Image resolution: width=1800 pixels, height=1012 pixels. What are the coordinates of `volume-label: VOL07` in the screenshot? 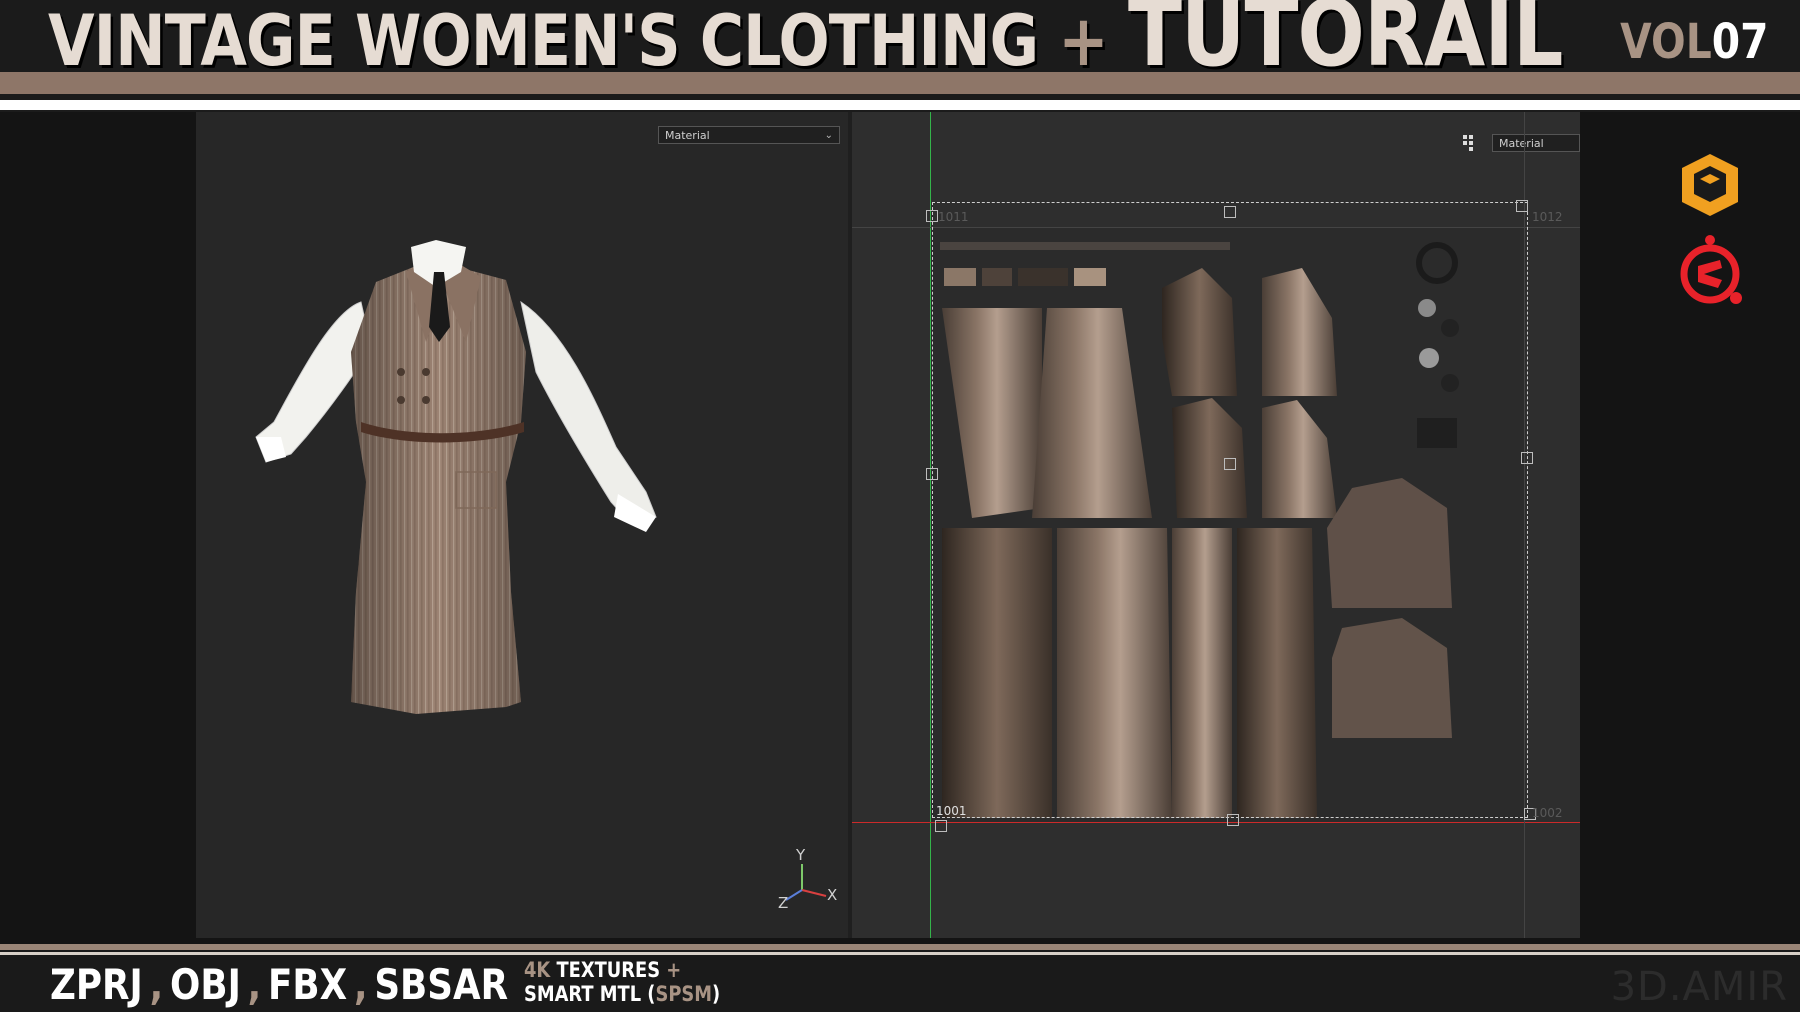 It's located at (1694, 42).